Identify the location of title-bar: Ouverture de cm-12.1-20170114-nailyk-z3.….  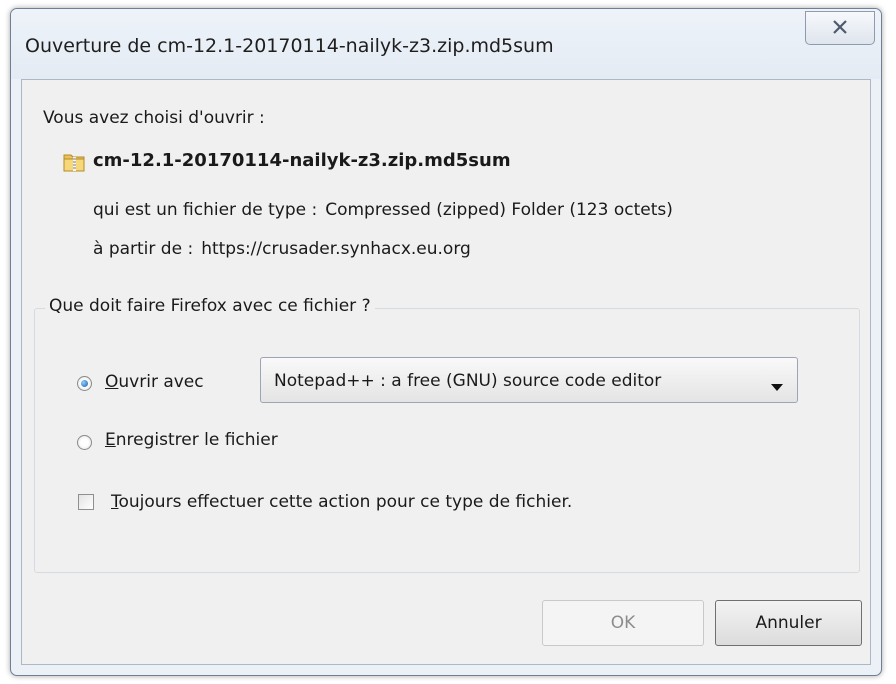
(446, 44).